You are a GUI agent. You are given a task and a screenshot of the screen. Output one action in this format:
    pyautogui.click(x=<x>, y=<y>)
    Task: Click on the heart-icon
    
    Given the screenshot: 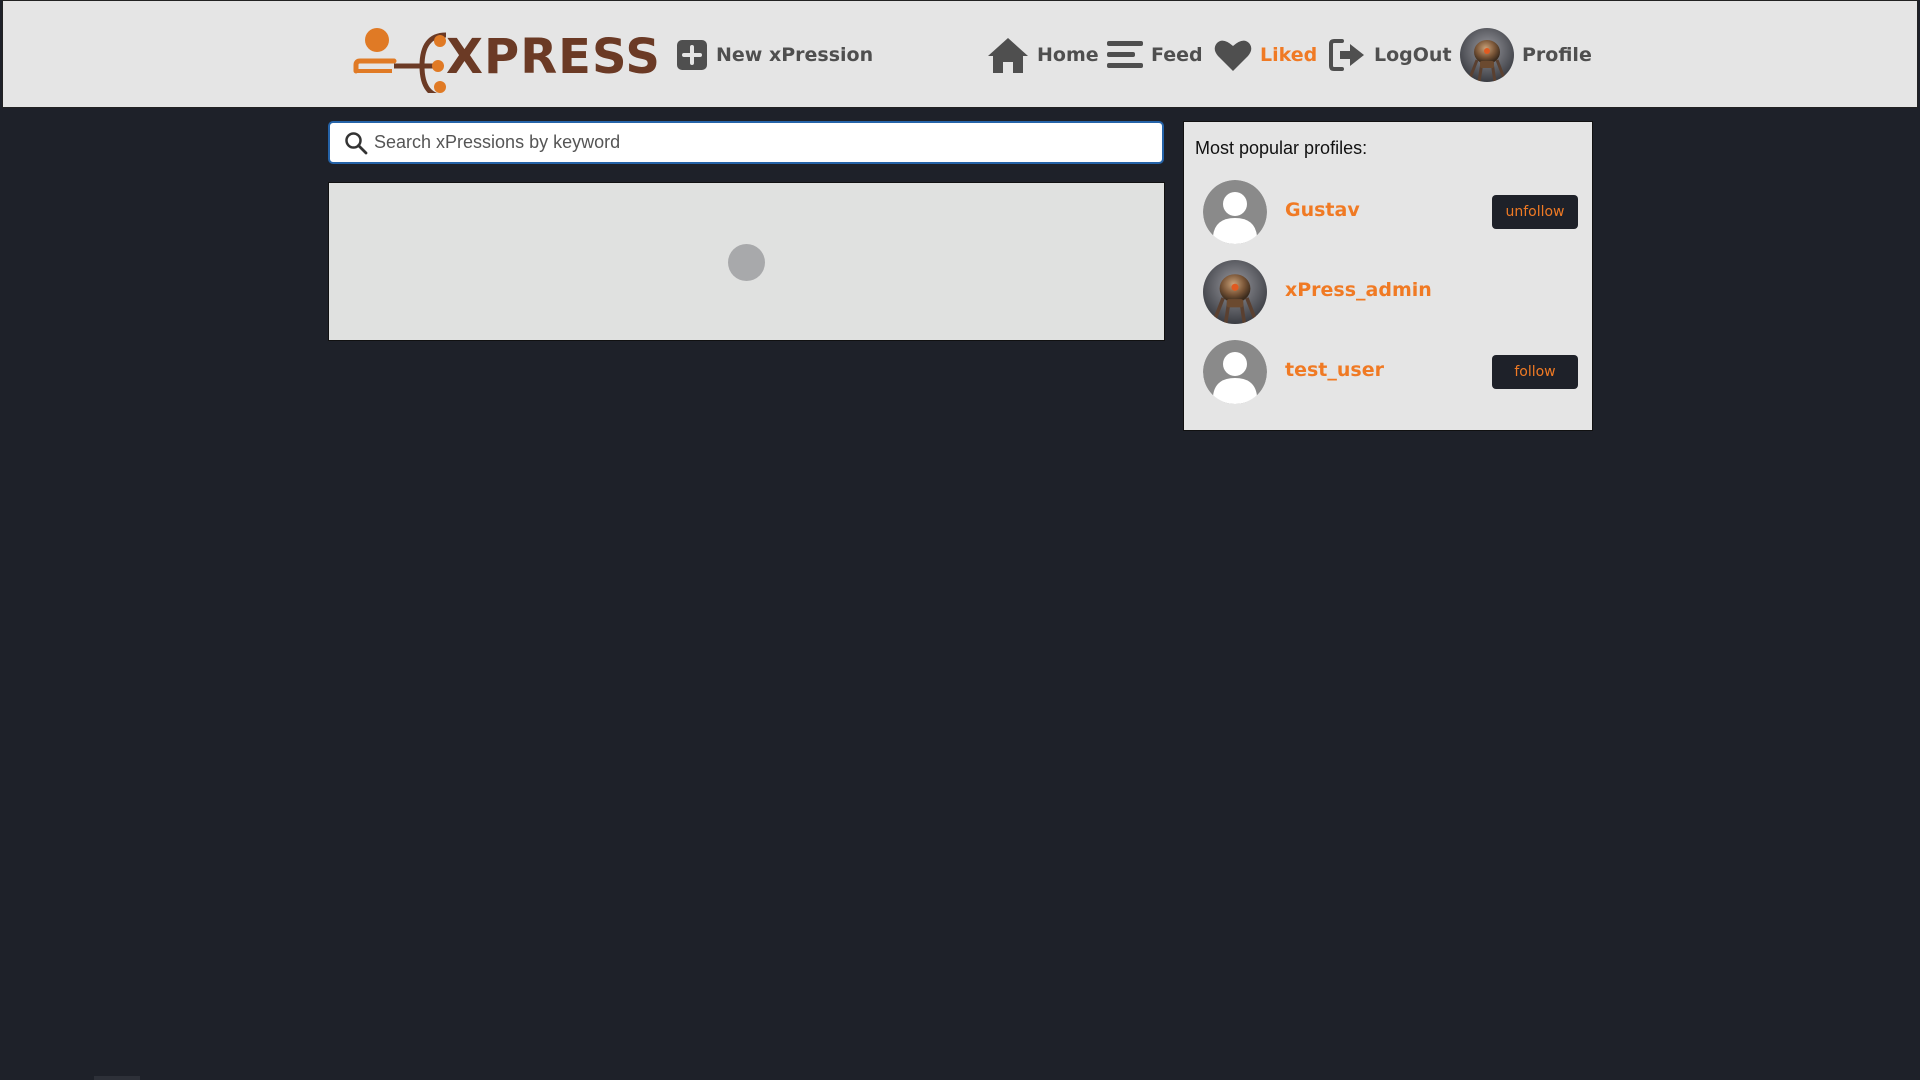 What is the action you would take?
    pyautogui.click(x=1233, y=55)
    